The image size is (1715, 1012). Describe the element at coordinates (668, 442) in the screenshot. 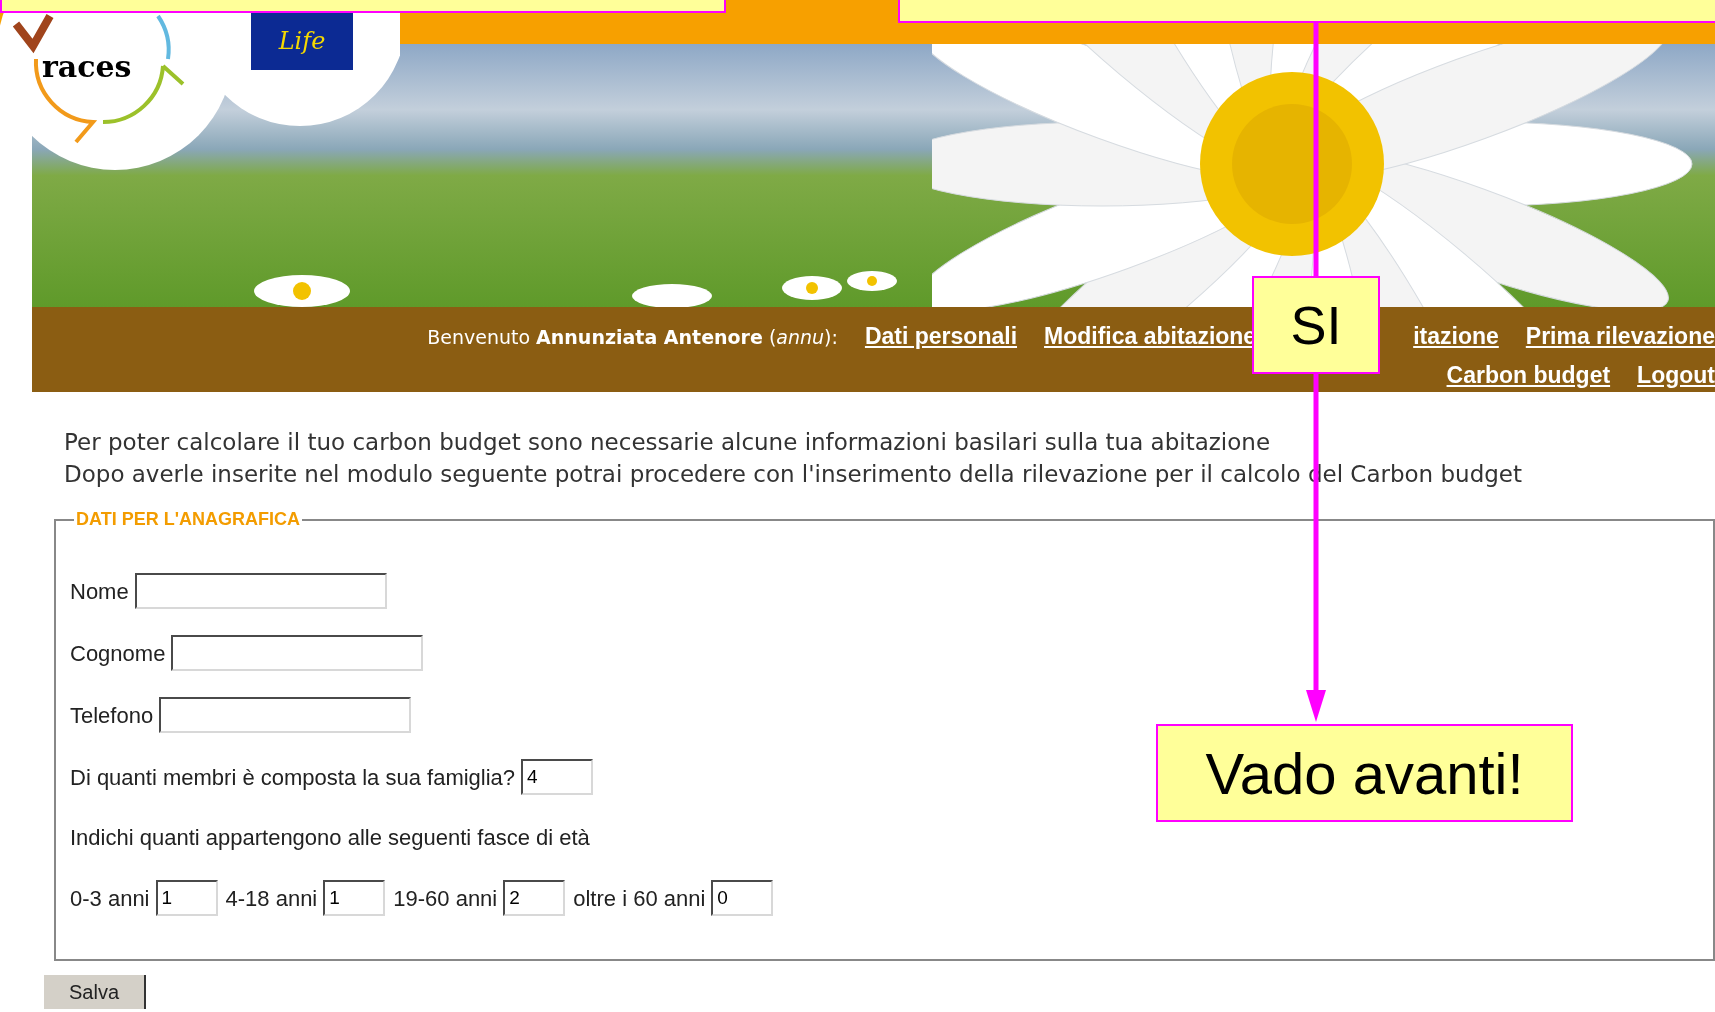

I see `intro-text: Per poter calcolare il tuo carbon budget sono necessarie alcune informazioni basilari sulla tua abitazione` at that location.